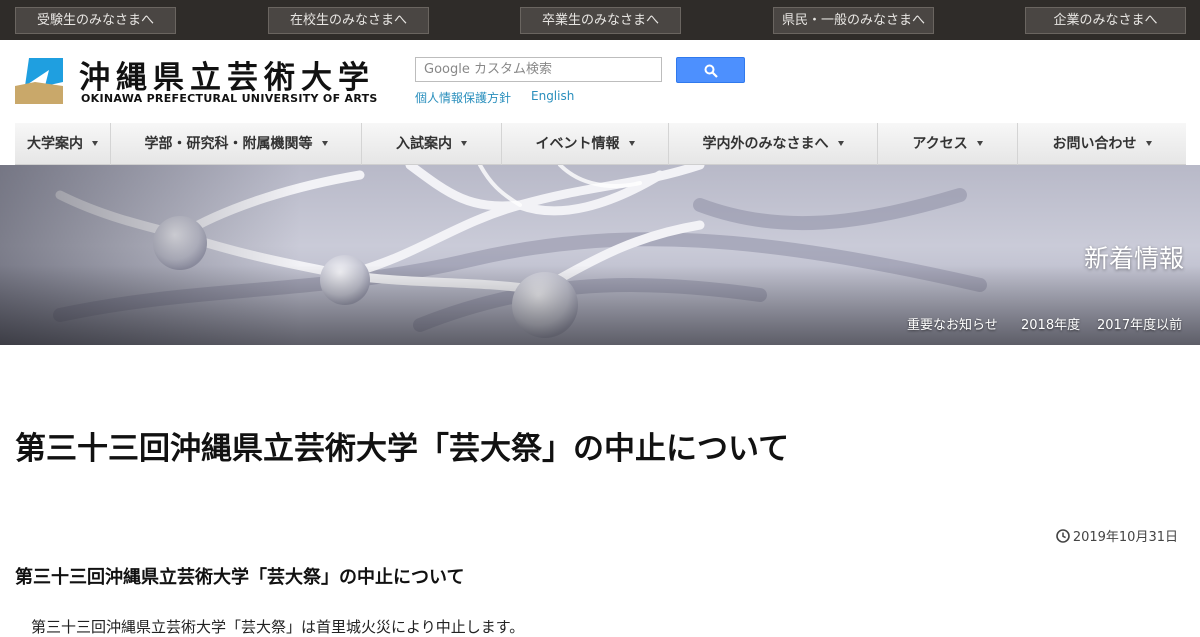  What do you see at coordinates (39, 81) in the screenshot?
I see `university-logo-icon` at bounding box center [39, 81].